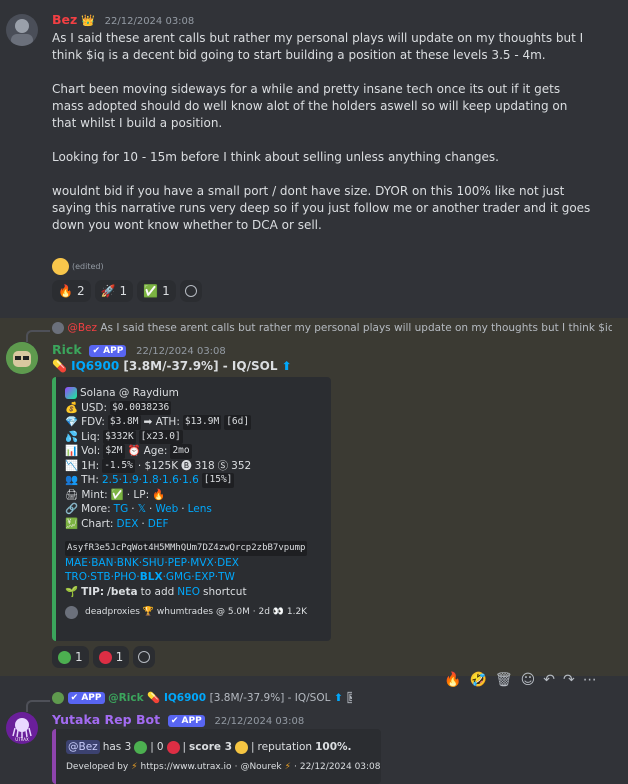 Image resolution: width=628 pixels, height=784 pixels. I want to click on developed-by-label: Developed by, so click(97, 767).